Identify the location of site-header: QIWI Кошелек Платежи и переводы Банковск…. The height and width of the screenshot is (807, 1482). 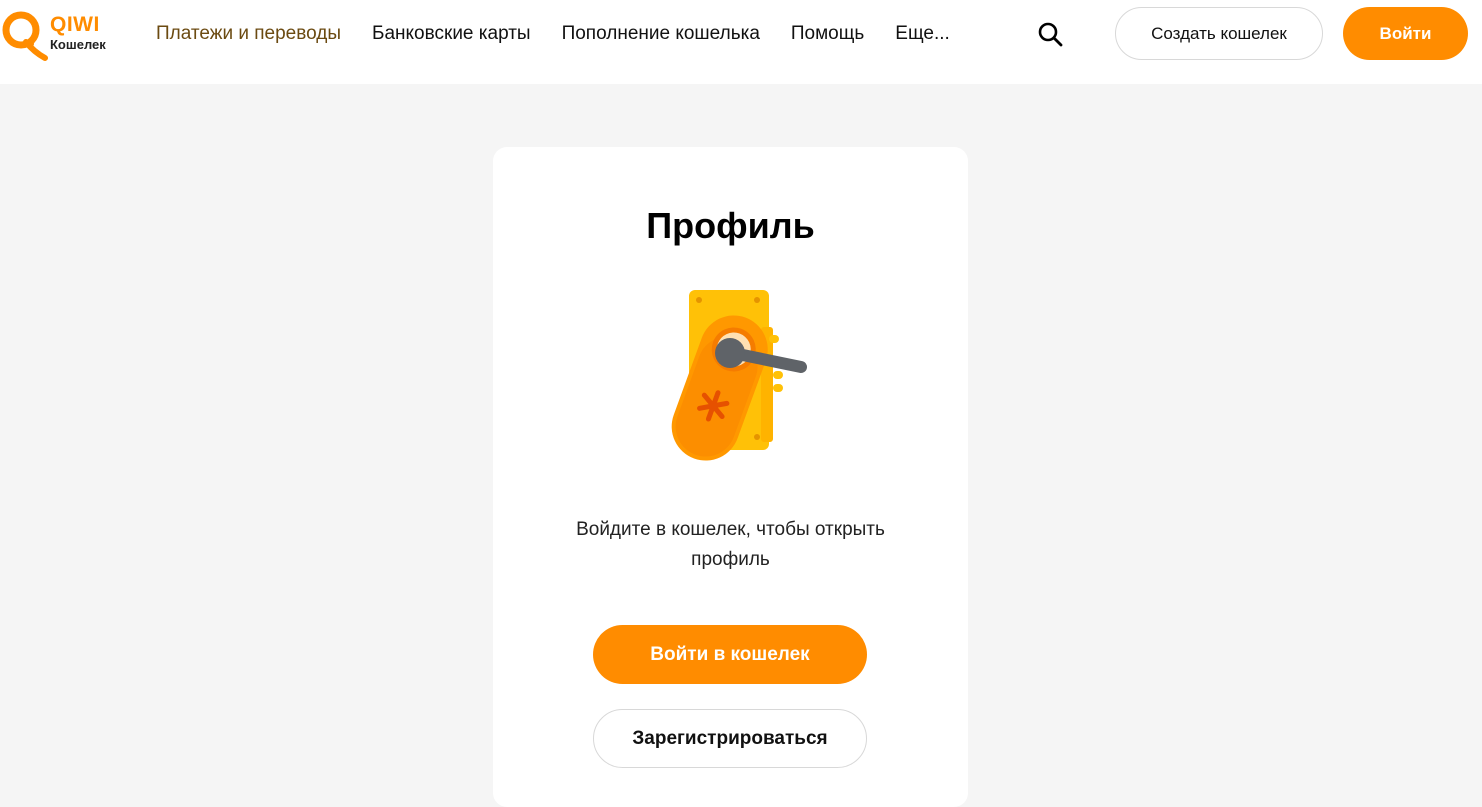
(741, 42).